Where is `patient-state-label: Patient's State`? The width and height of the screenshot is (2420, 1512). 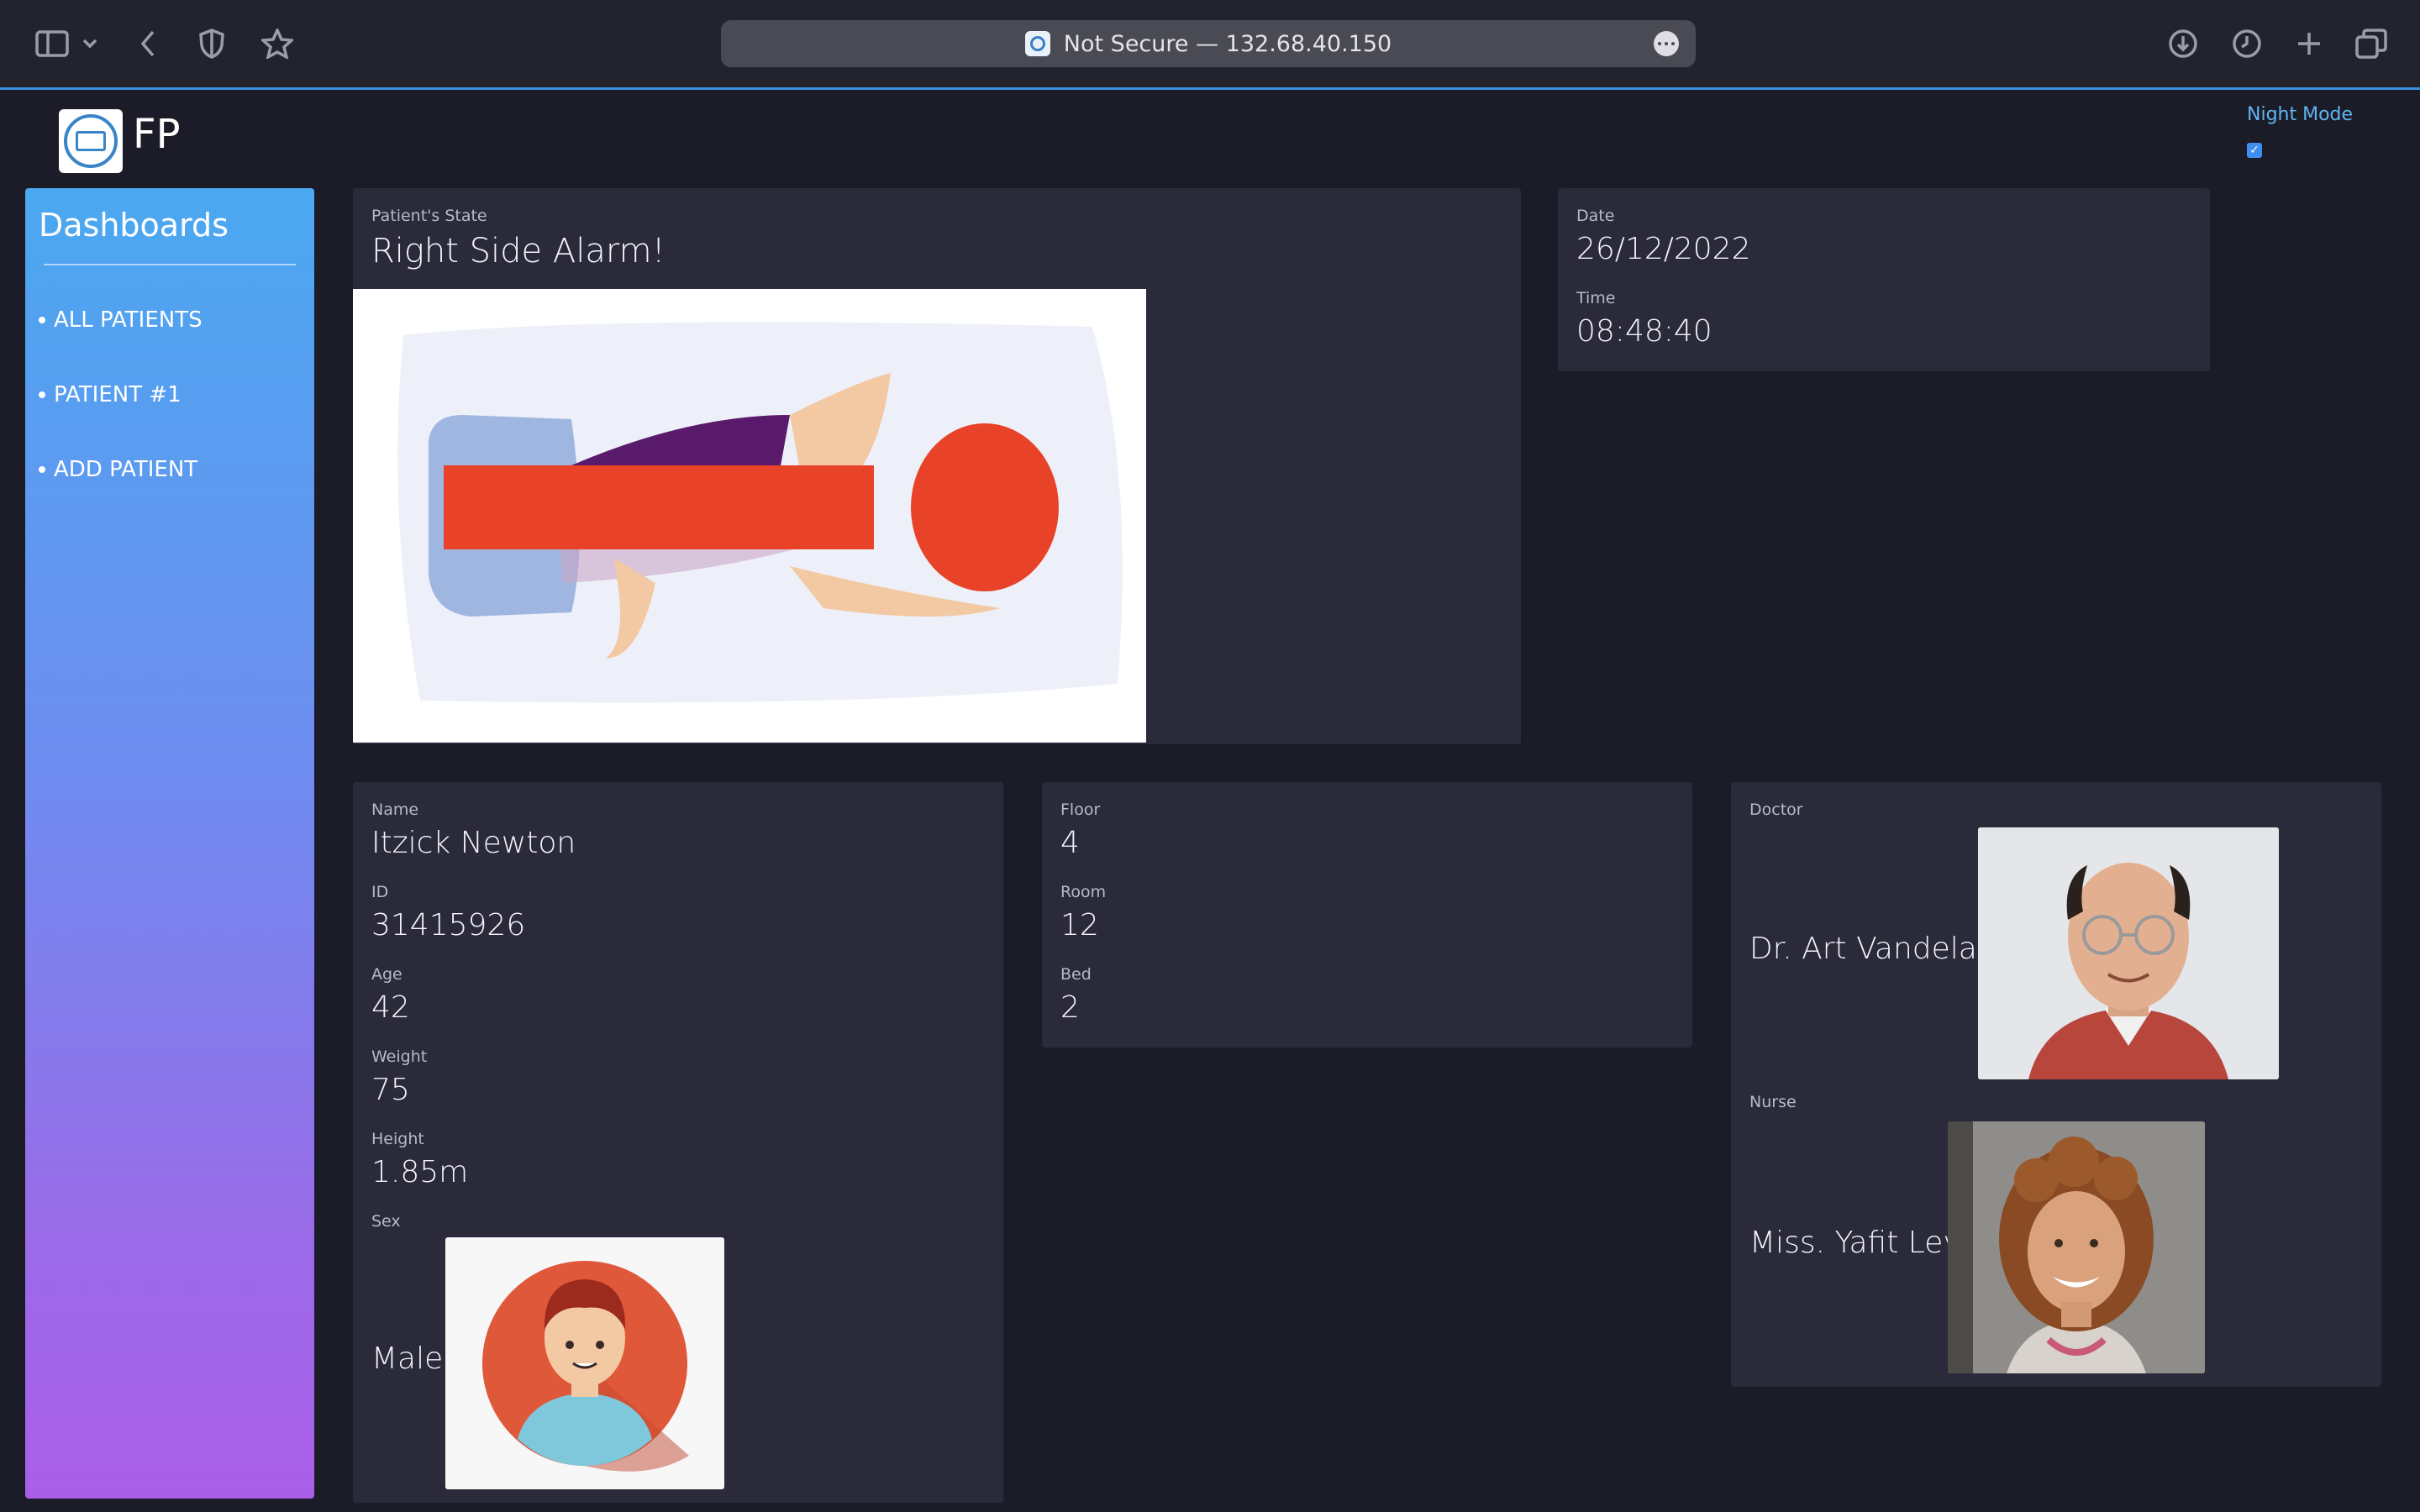
patient-state-label: Patient's State is located at coordinates (429, 216).